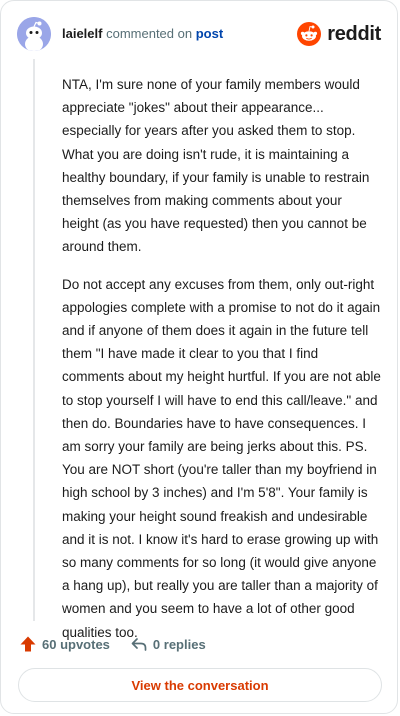 This screenshot has height=716, width=400. What do you see at coordinates (34, 340) in the screenshot?
I see `thread-line` at bounding box center [34, 340].